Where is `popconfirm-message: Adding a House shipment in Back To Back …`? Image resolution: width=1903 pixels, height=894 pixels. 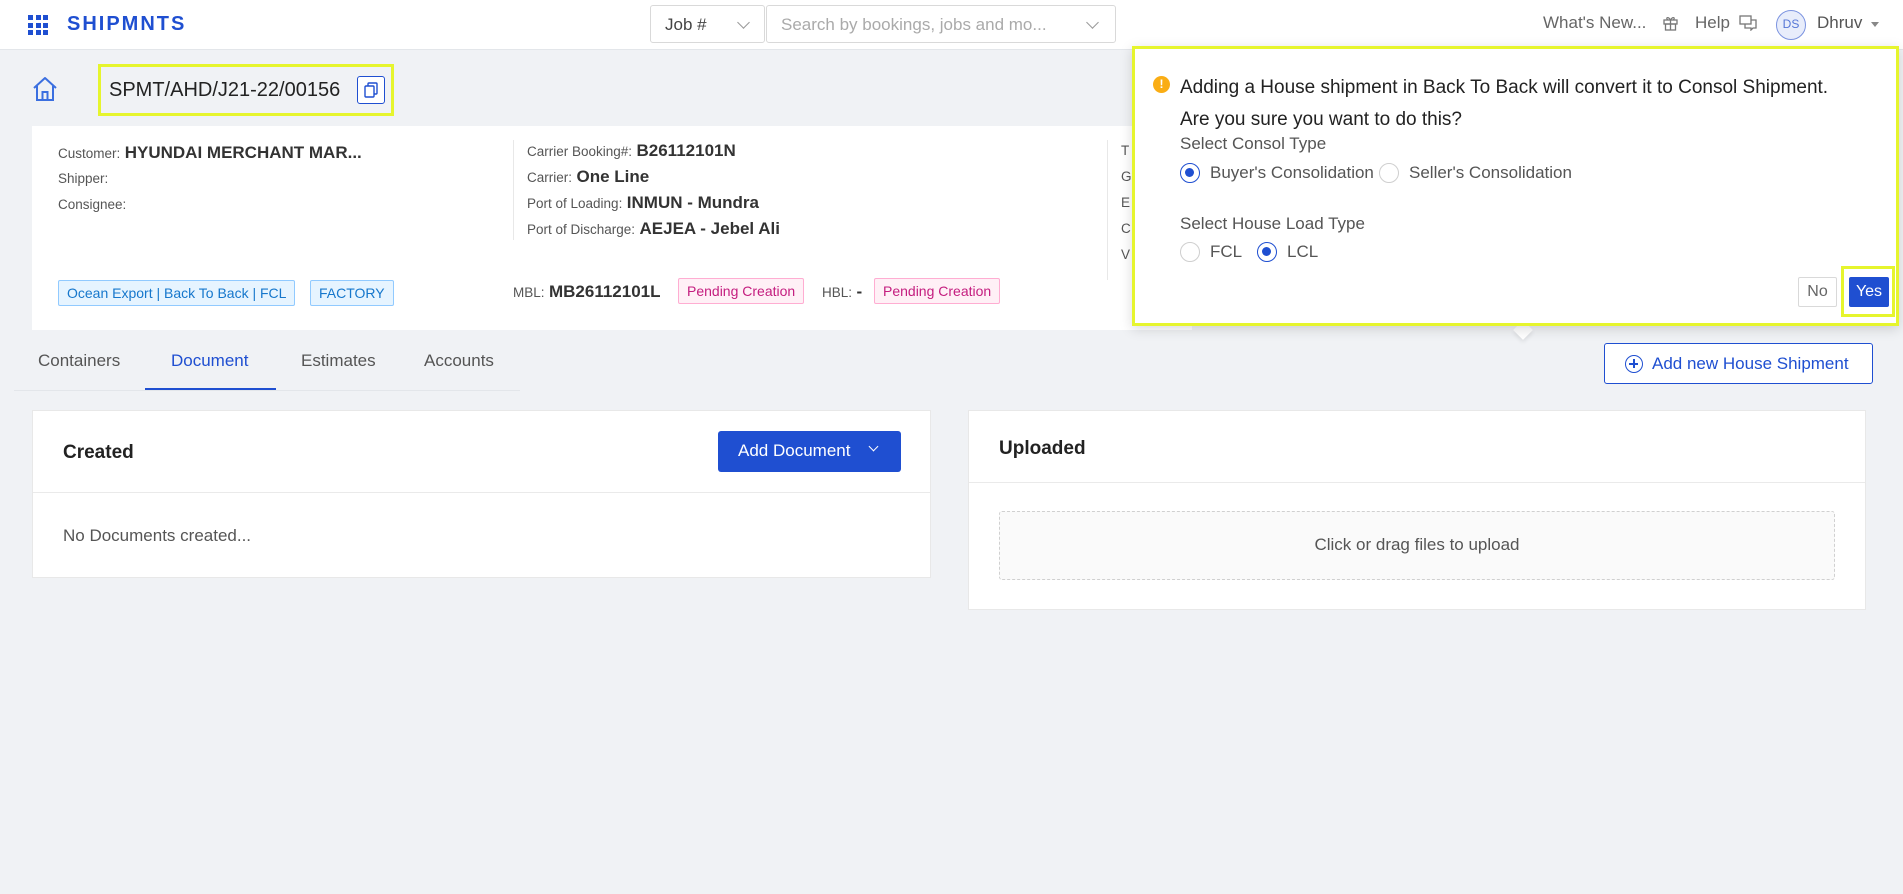
popconfirm-message: Adding a House shipment in Back To Back … is located at coordinates (1504, 104).